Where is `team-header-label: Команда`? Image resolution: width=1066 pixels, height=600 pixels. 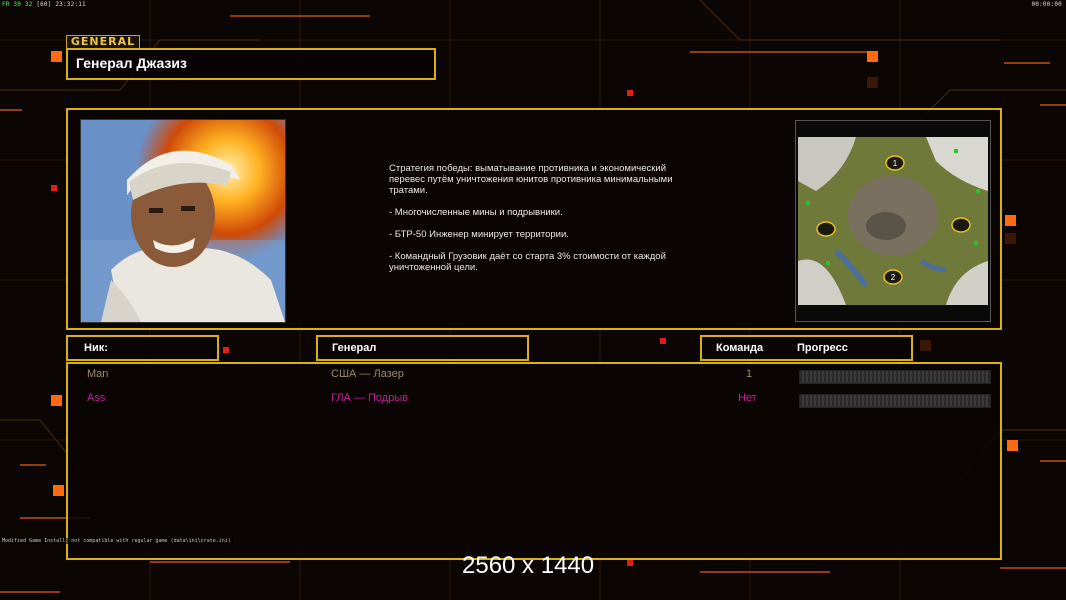 team-header-label: Команда is located at coordinates (740, 348).